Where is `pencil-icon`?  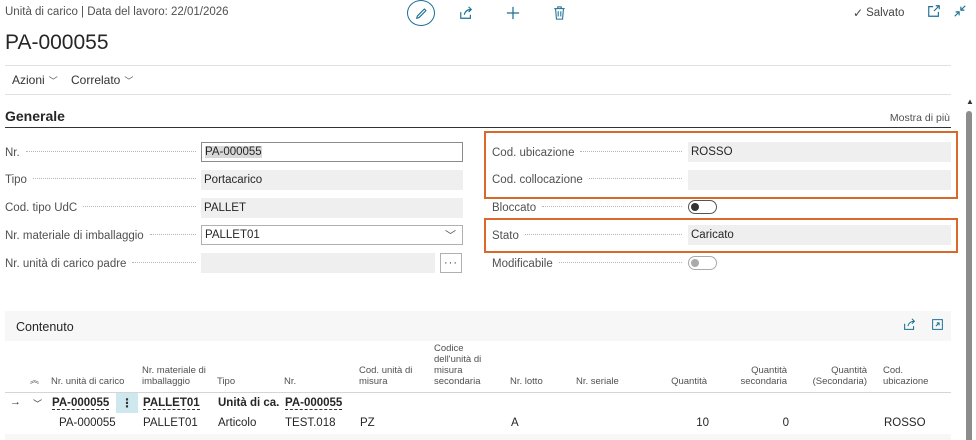
pencil-icon is located at coordinates (421, 13).